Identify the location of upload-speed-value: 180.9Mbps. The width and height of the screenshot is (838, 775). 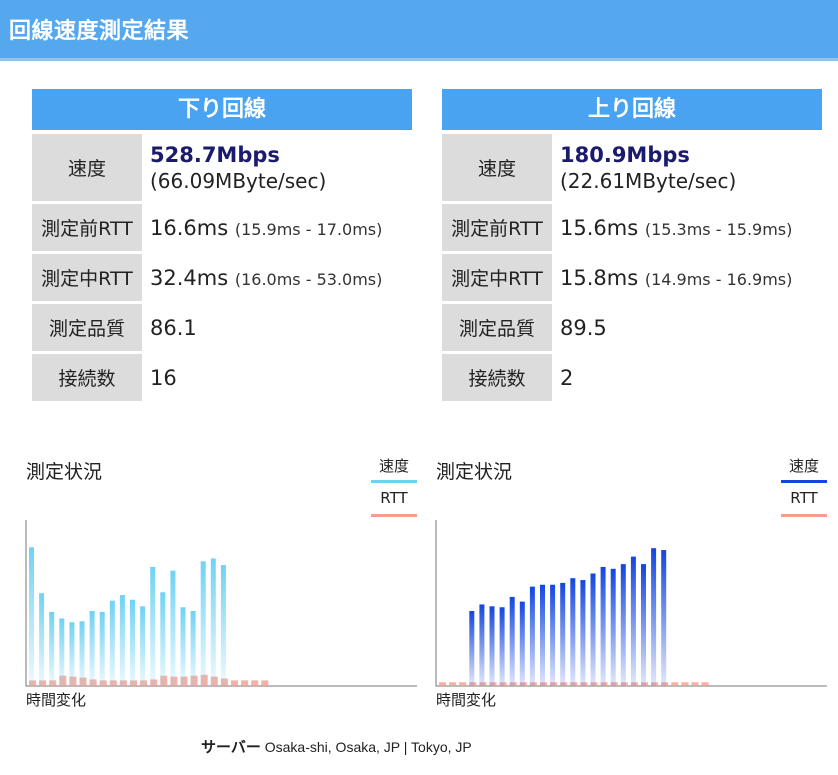
(625, 154).